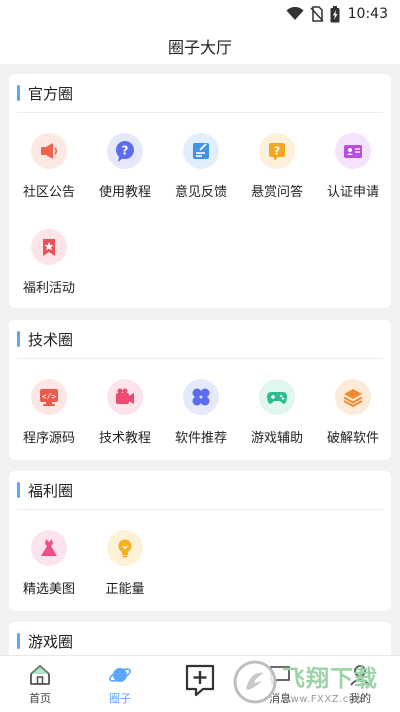 The height and width of the screenshot is (712, 400). I want to click on grid-item-tutorial: ? 使用教程, so click(125, 178).